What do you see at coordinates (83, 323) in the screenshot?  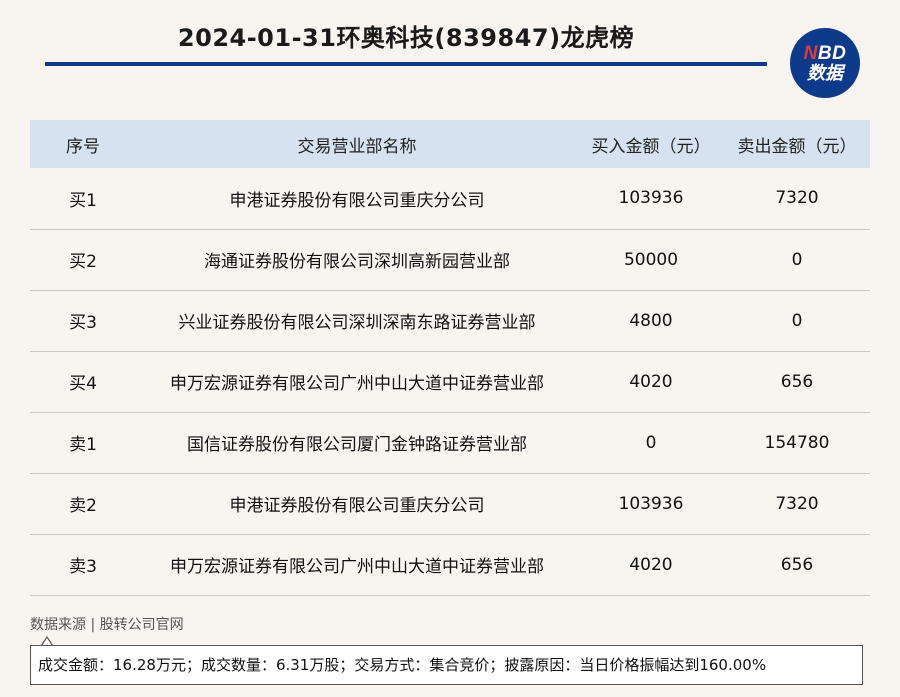 I see `row-index: 买3` at bounding box center [83, 323].